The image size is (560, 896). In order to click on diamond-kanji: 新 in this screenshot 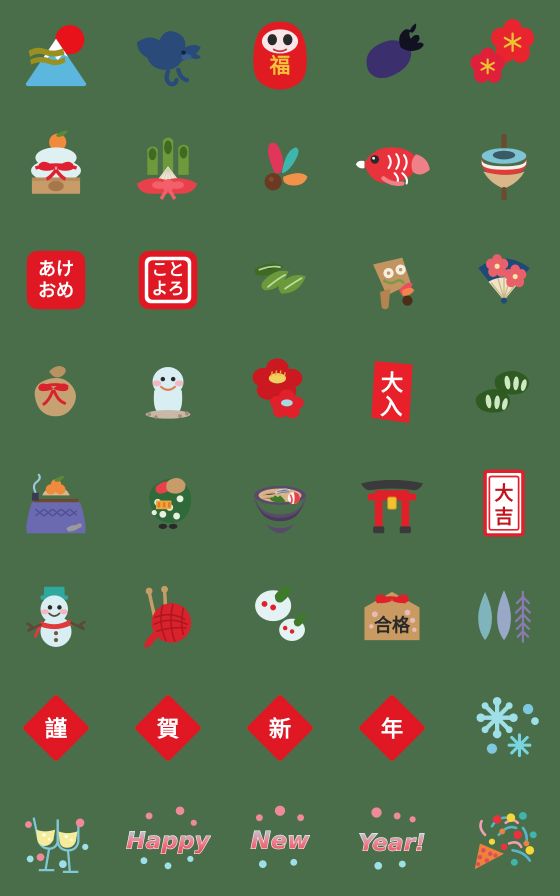, I will do `click(280, 729)`.